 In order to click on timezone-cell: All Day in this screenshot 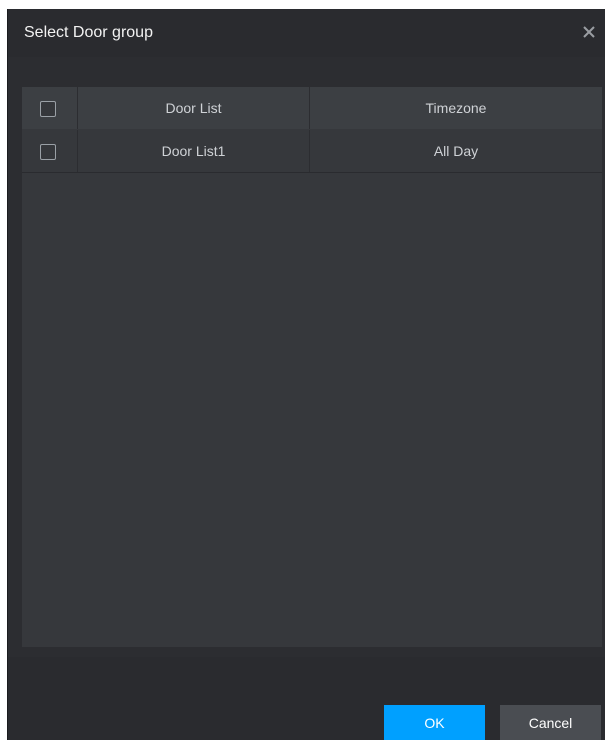, I will do `click(456, 151)`.